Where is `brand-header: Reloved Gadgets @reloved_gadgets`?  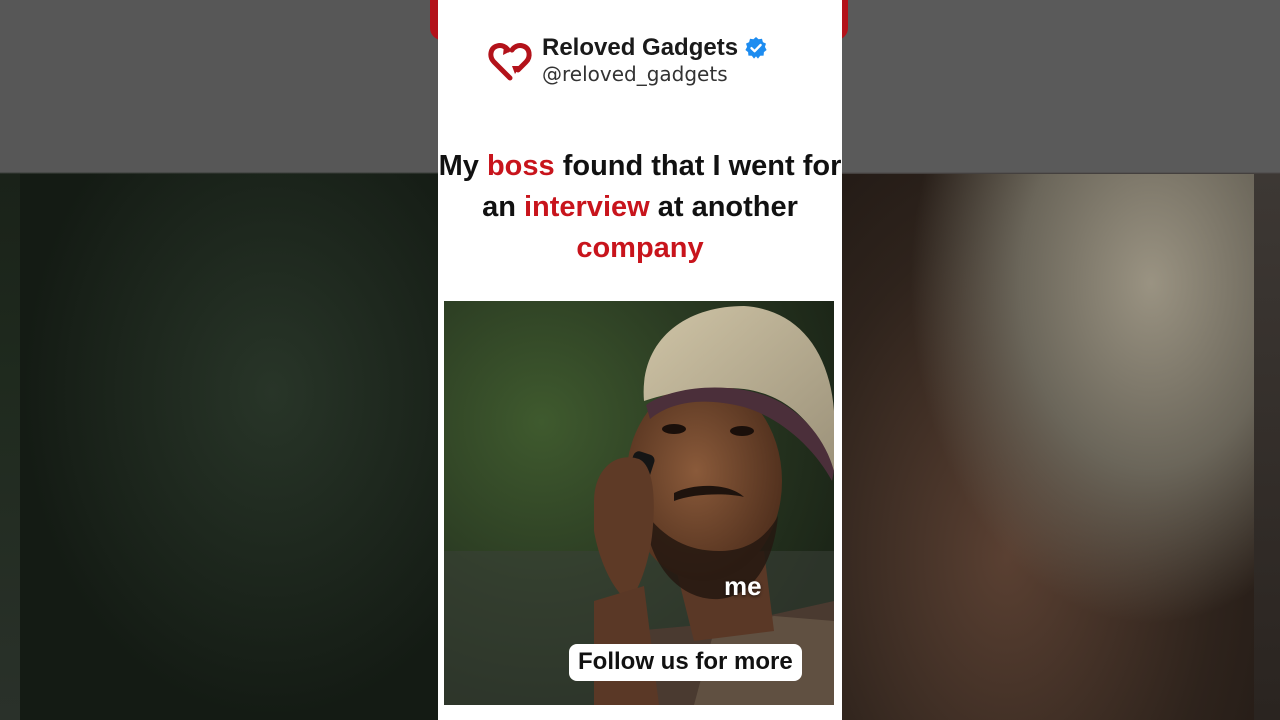
brand-header: Reloved Gadgets @reloved_gadgets is located at coordinates (627, 60).